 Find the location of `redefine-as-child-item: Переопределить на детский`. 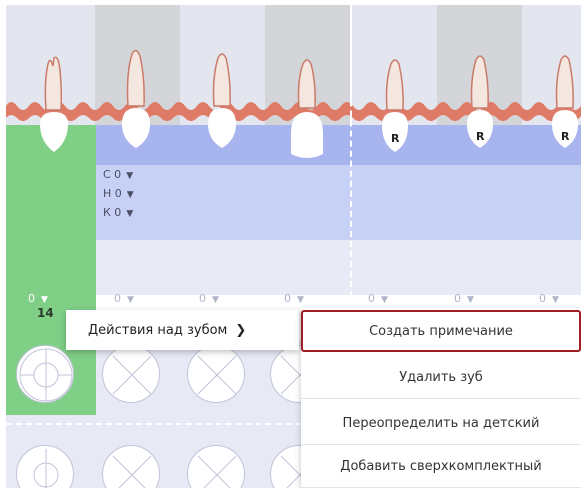

redefine-as-child-item: Переопределить на детский is located at coordinates (441, 424).